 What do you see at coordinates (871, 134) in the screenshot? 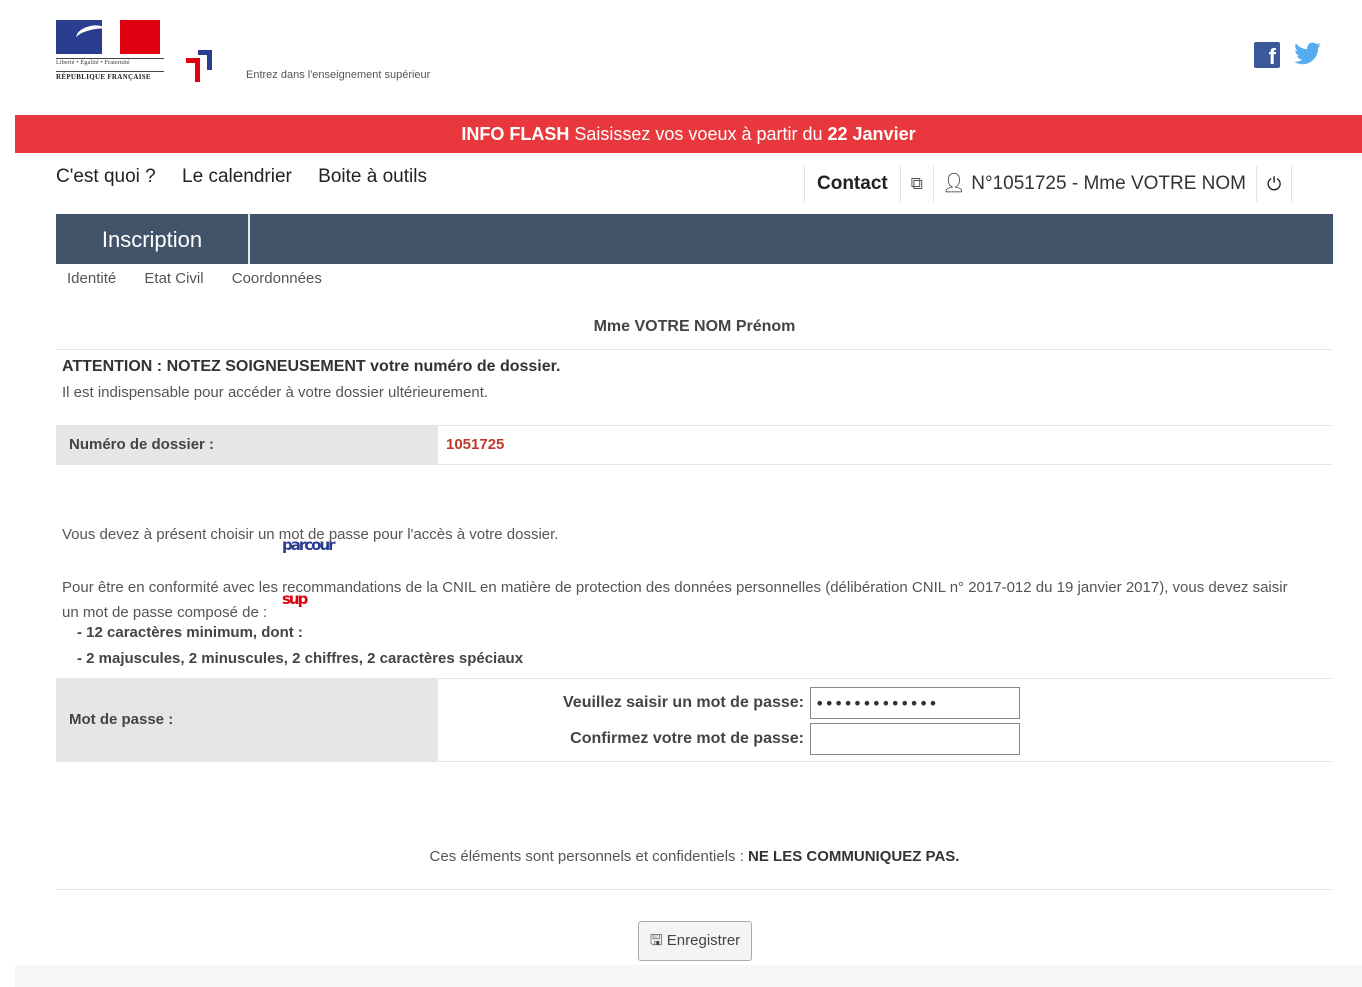
I see `flash-date: 22 Janvier` at bounding box center [871, 134].